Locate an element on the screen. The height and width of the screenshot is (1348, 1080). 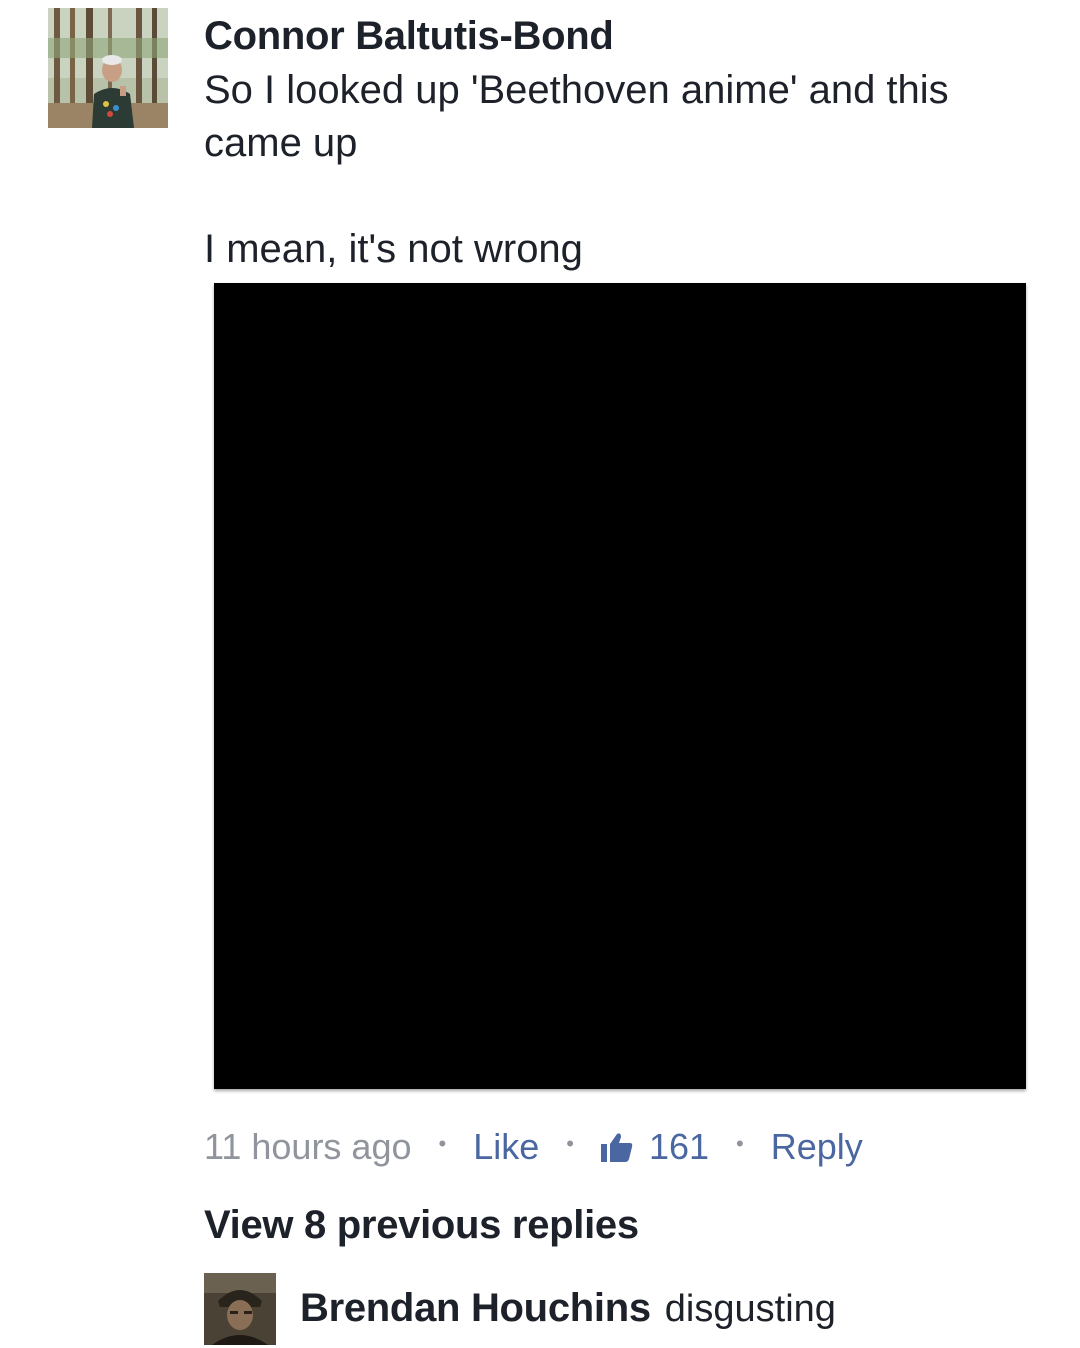
like-count: 161 is located at coordinates (655, 1147).